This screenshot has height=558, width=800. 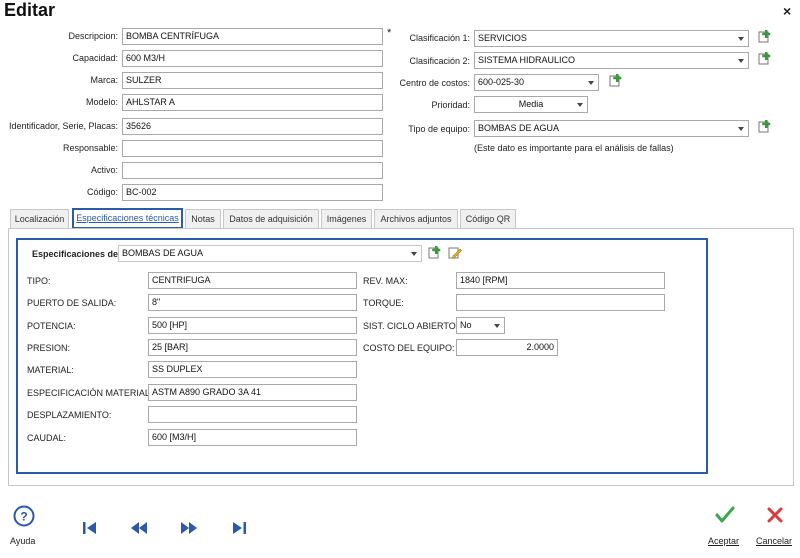 I want to click on descripcion-label: Descripcion:, so click(x=93, y=36).